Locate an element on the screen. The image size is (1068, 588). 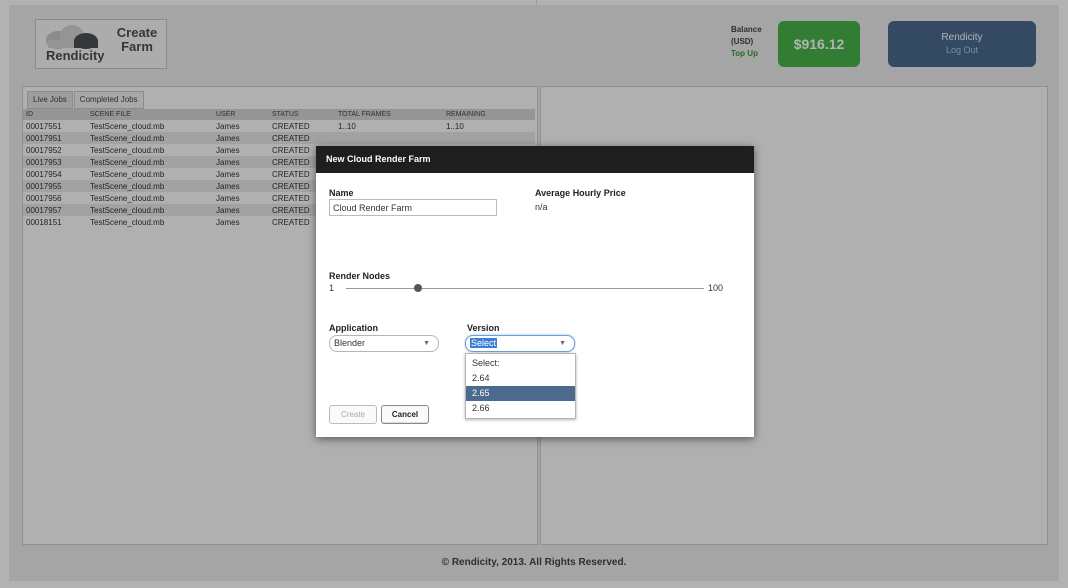
version-value: Select is located at coordinates (484, 343).